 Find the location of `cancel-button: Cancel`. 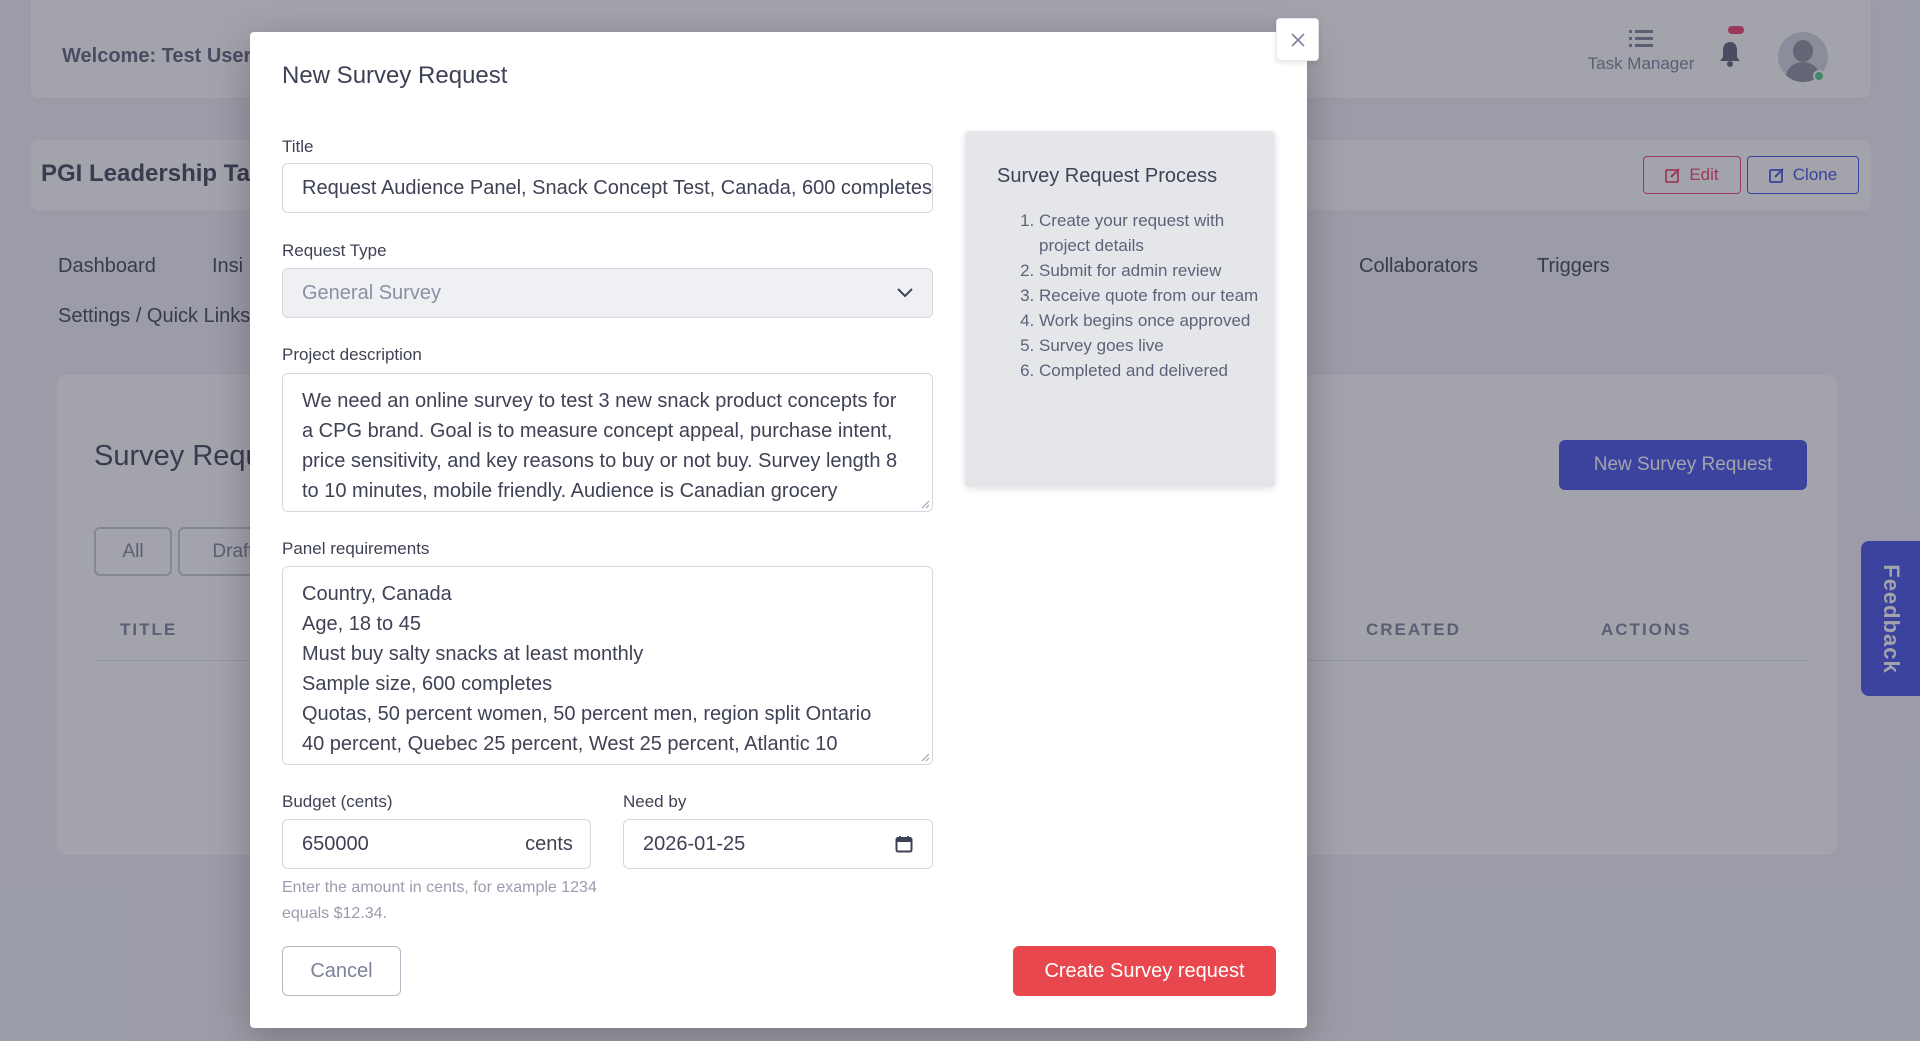

cancel-button: Cancel is located at coordinates (341, 971).